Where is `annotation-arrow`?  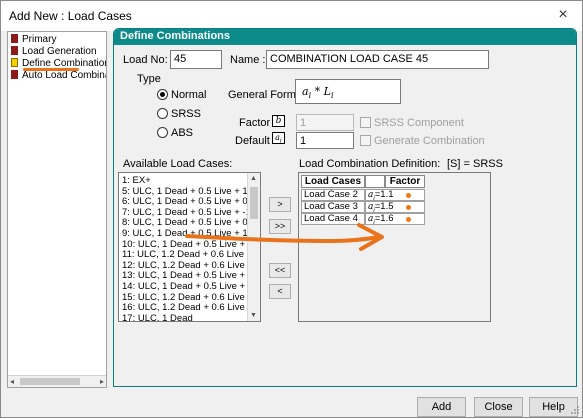 annotation-arrow is located at coordinates (284, 237).